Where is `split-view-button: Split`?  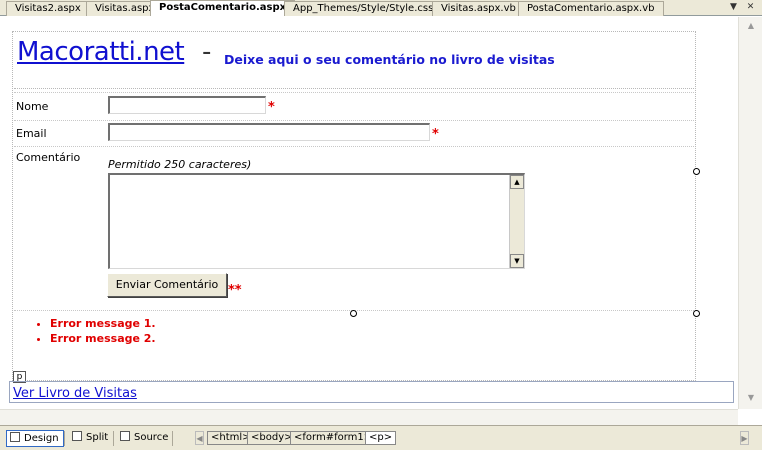 split-view-button: Split is located at coordinates (90, 438).